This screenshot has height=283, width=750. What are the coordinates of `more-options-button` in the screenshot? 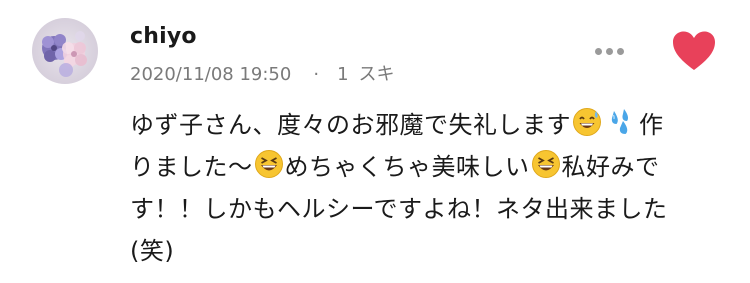 It's located at (610, 52).